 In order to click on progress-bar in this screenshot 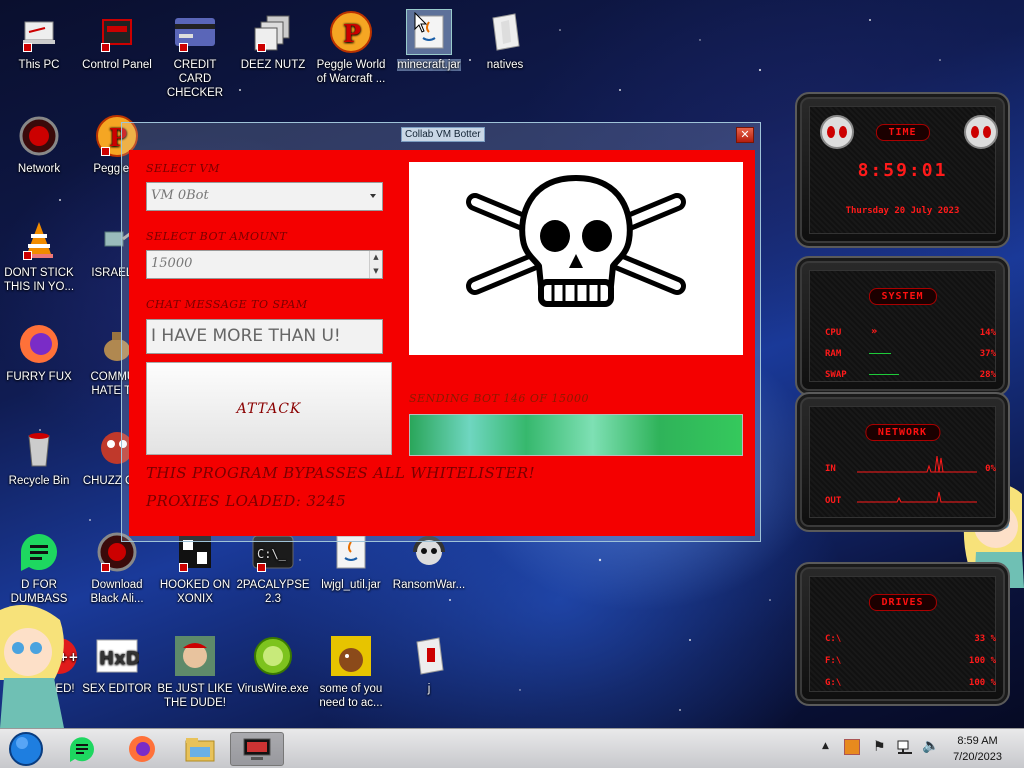, I will do `click(576, 435)`.